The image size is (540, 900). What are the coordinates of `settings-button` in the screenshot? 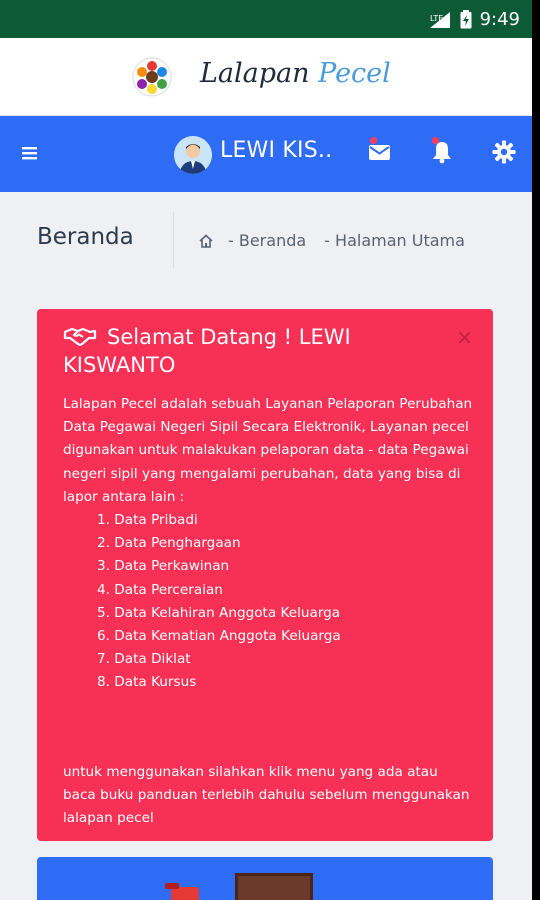 It's located at (504, 154).